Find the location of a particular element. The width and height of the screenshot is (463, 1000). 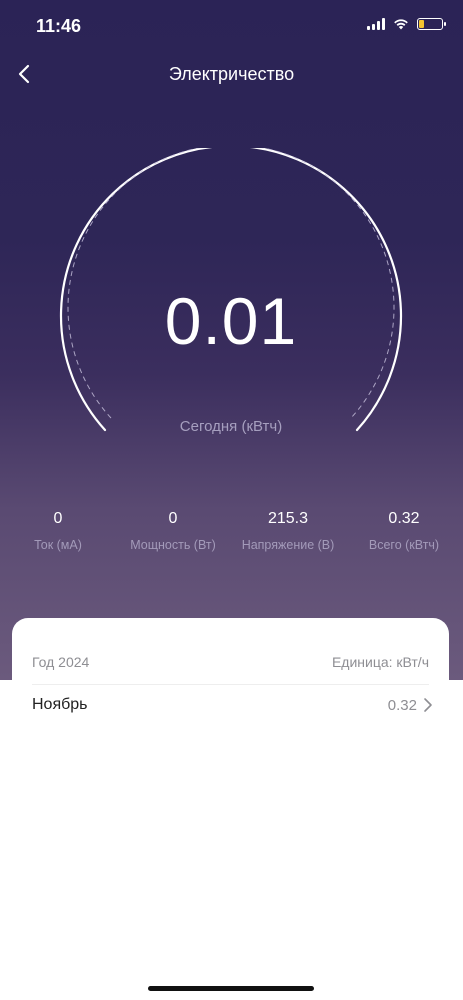

month-value-group: 0.32 is located at coordinates (410, 705).